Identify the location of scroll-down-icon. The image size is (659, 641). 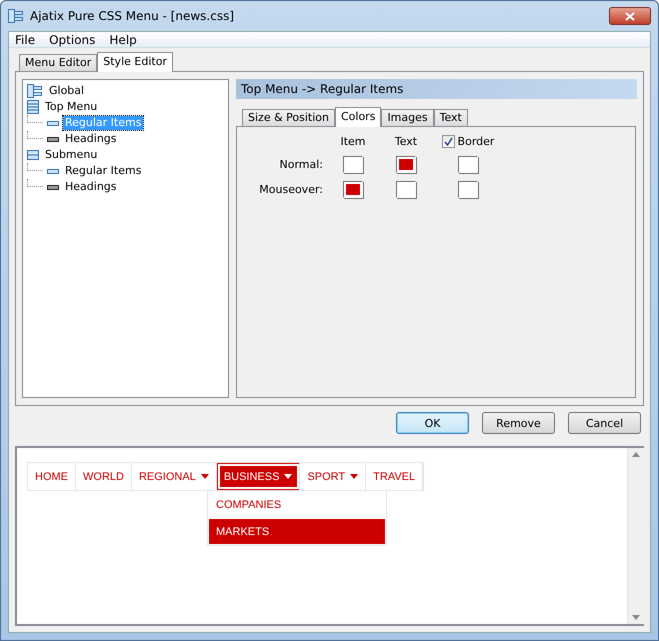
(636, 617).